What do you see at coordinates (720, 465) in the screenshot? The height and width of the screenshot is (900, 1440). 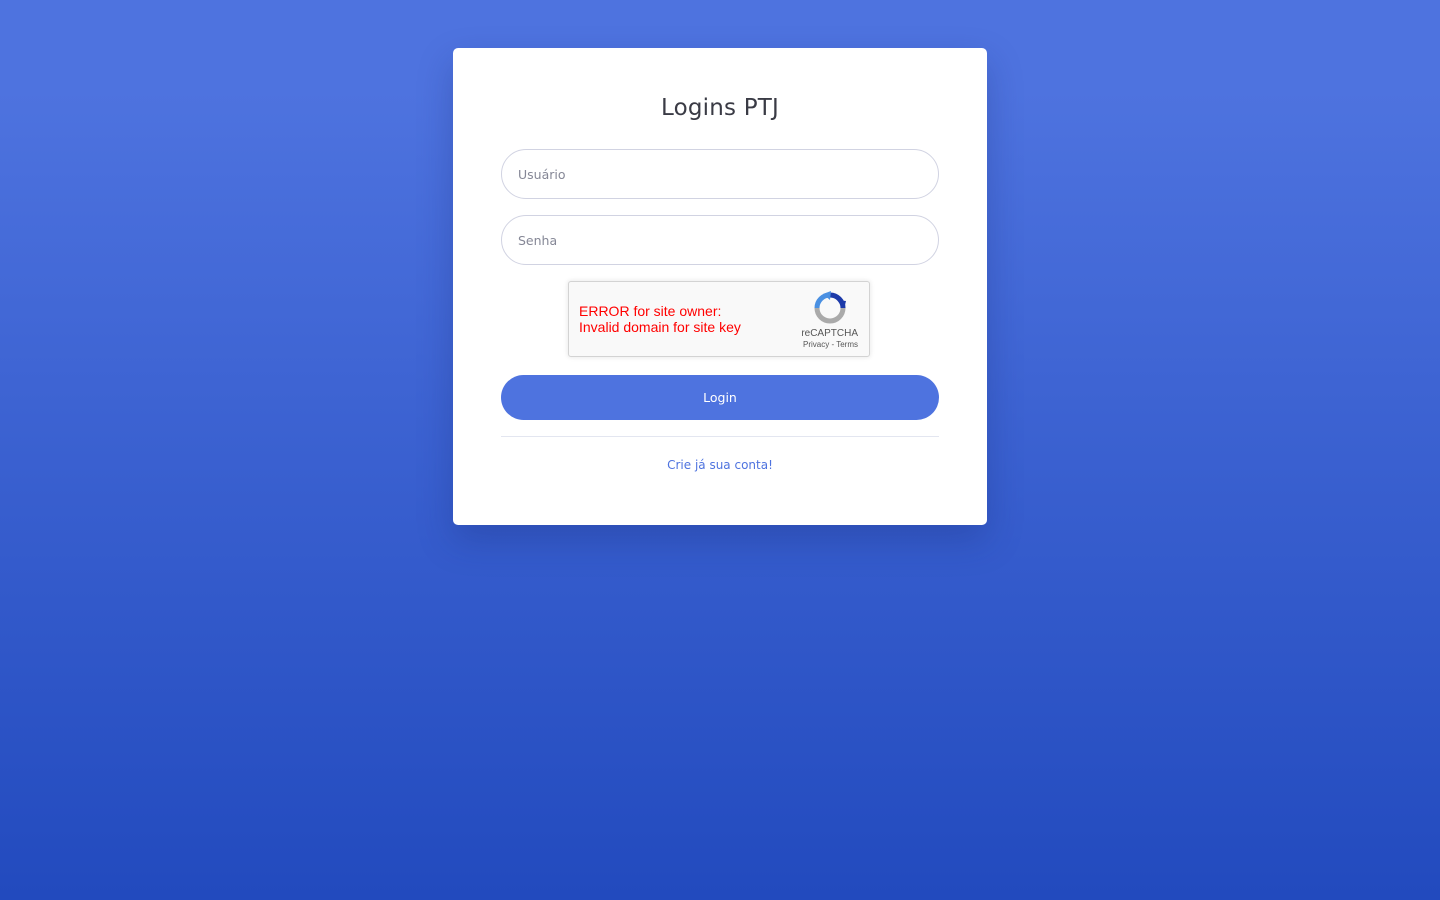 I see `create-account-link: Crie já sua conta!` at bounding box center [720, 465].